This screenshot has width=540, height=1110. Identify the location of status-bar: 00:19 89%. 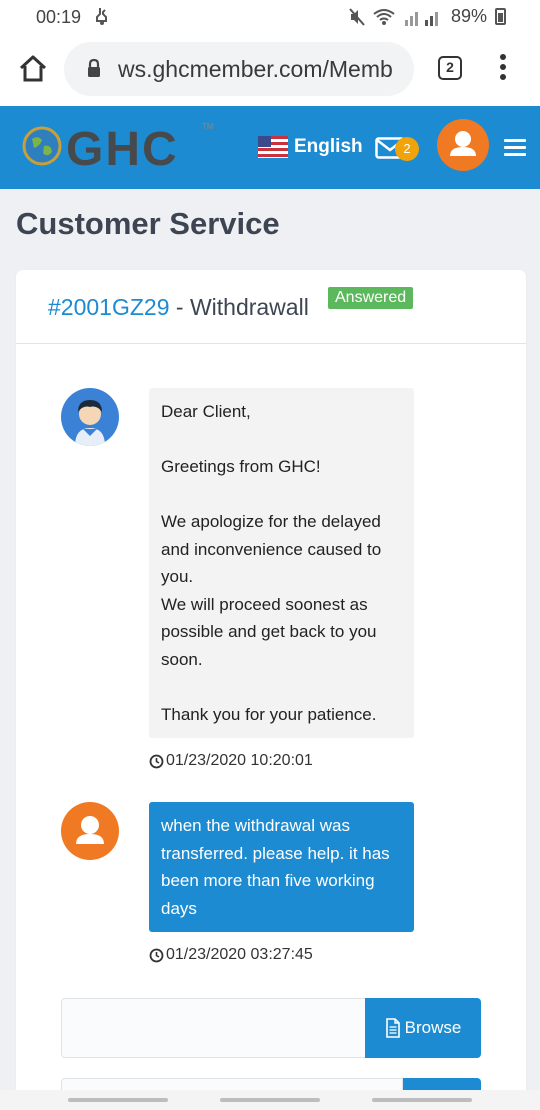
(270, 17).